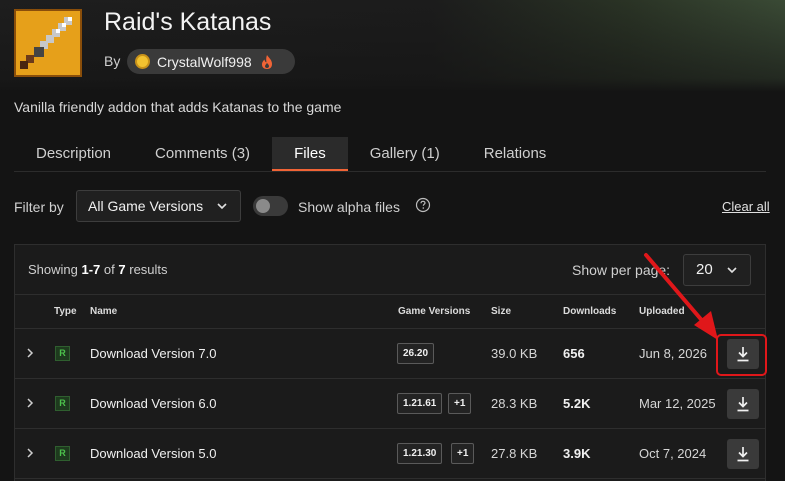  I want to click on download-count: 5.2K, so click(577, 403).